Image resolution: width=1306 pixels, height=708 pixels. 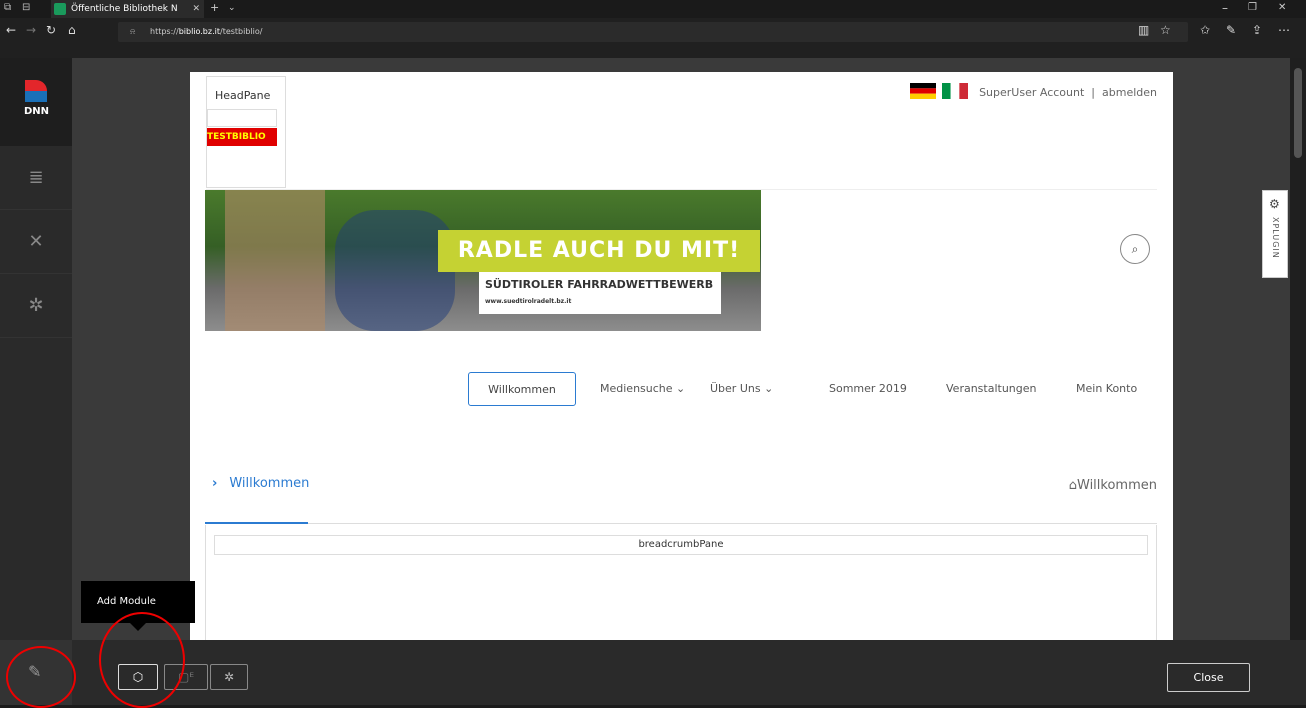 I want to click on page-title: › Willkommen, so click(x=260, y=483).